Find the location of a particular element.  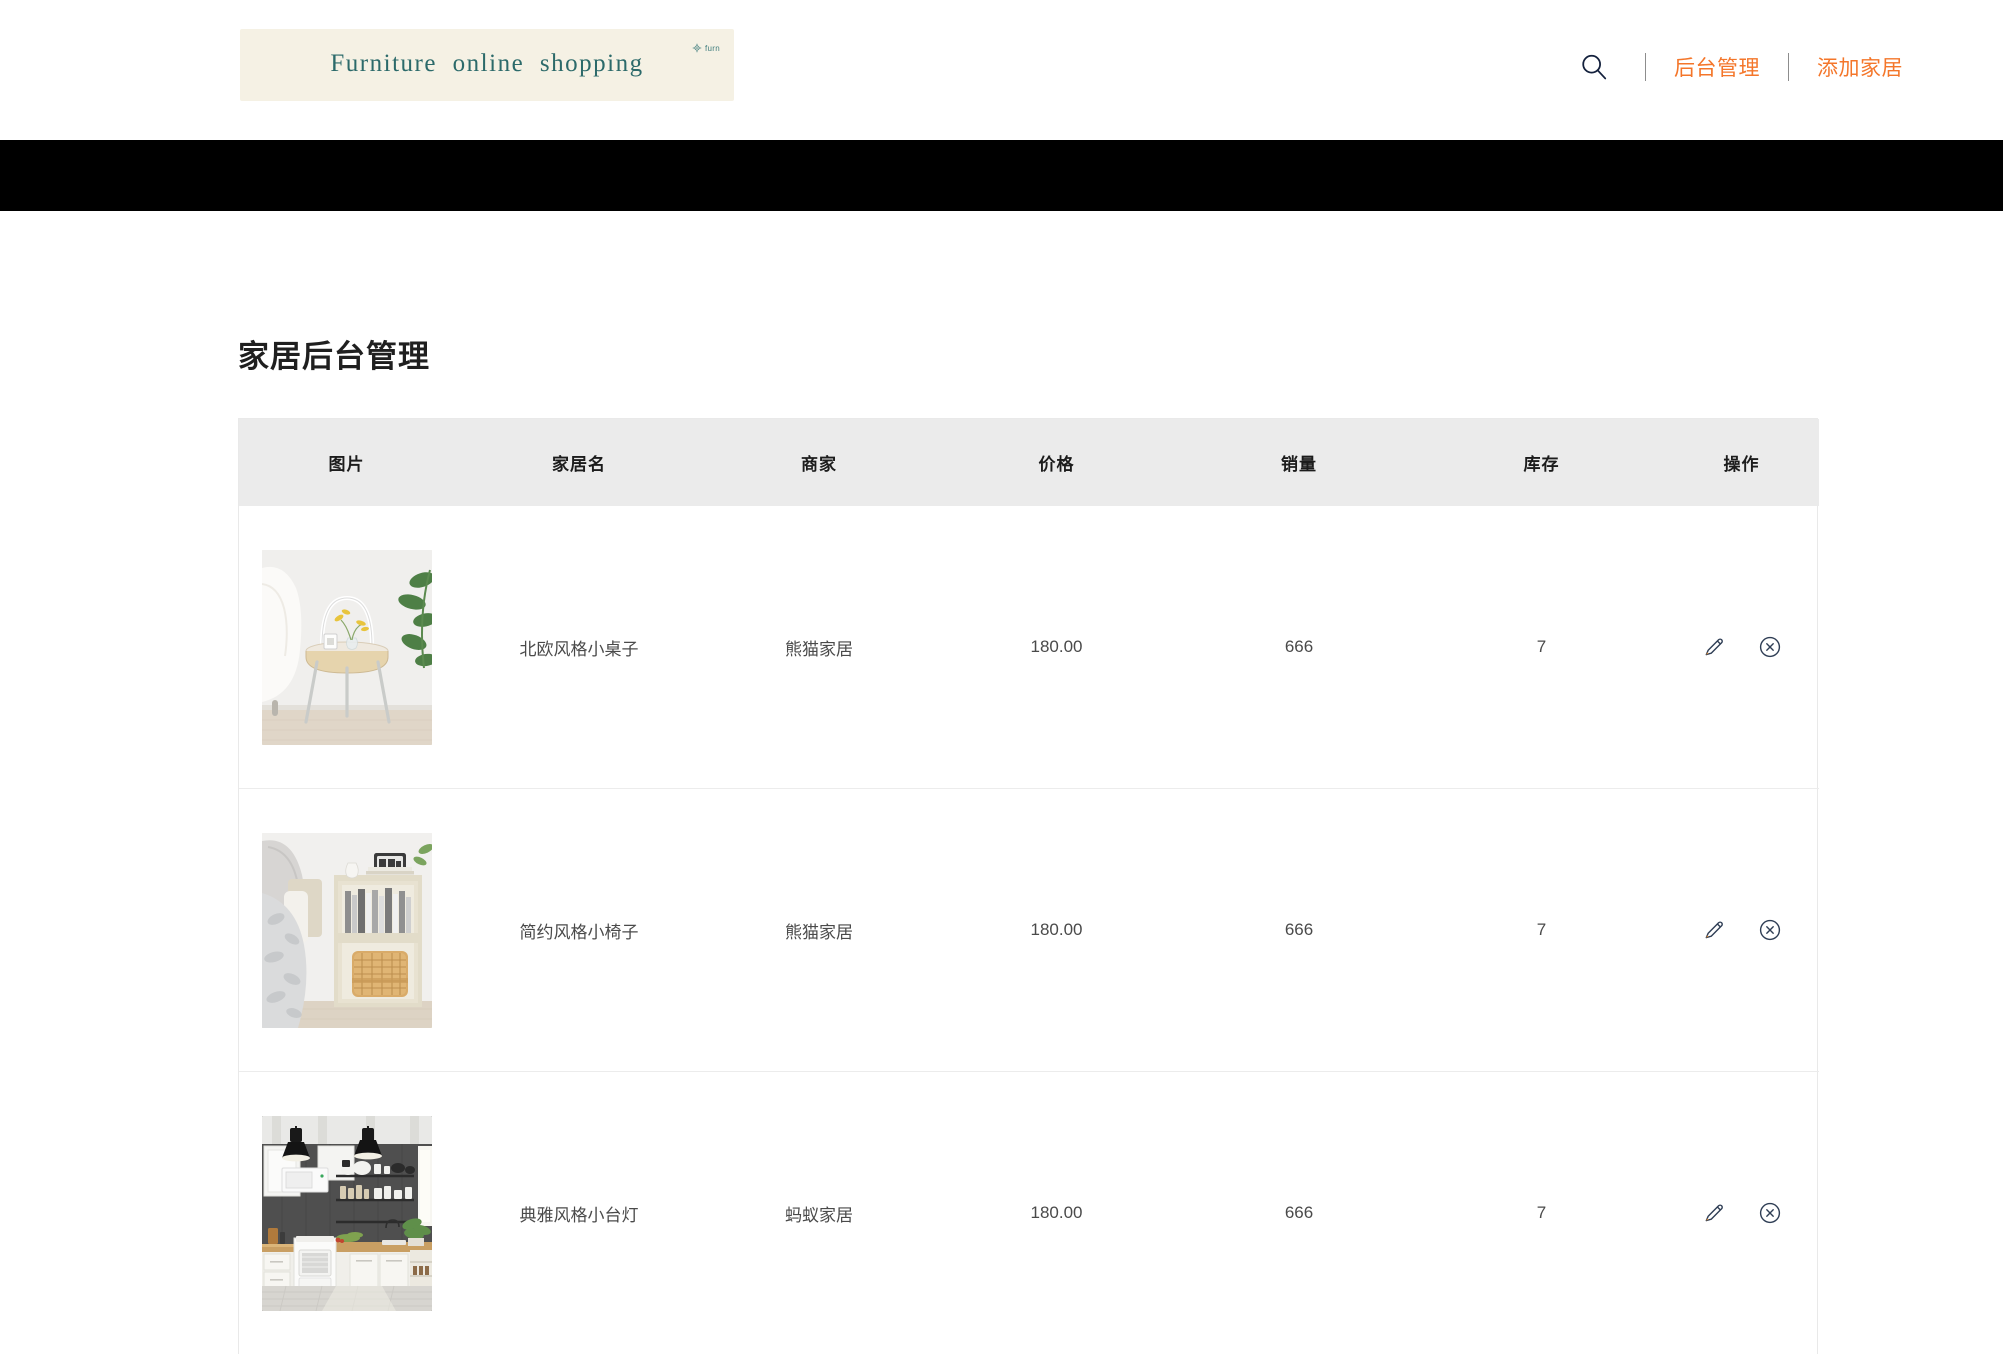

product-name-cell: 典雅风格小台灯 is located at coordinates (579, 1213).